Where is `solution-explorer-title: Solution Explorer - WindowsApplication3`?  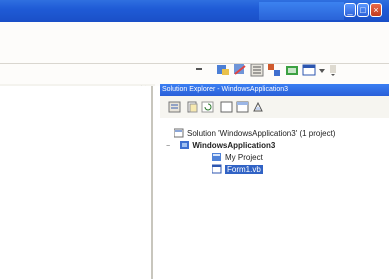
solution-explorer-title: Solution Explorer - WindowsApplication3 is located at coordinates (274, 90).